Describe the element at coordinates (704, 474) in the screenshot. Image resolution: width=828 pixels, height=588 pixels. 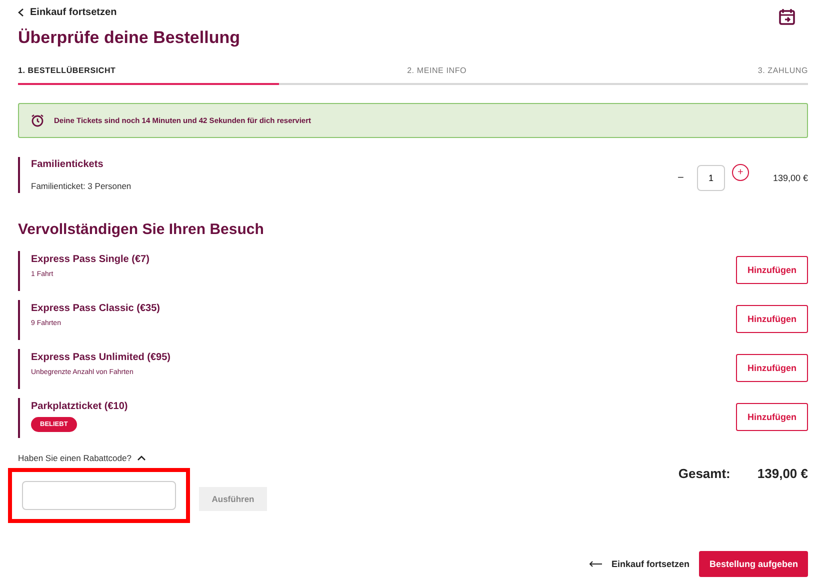
I see `total-label: Gesamt:` at that location.